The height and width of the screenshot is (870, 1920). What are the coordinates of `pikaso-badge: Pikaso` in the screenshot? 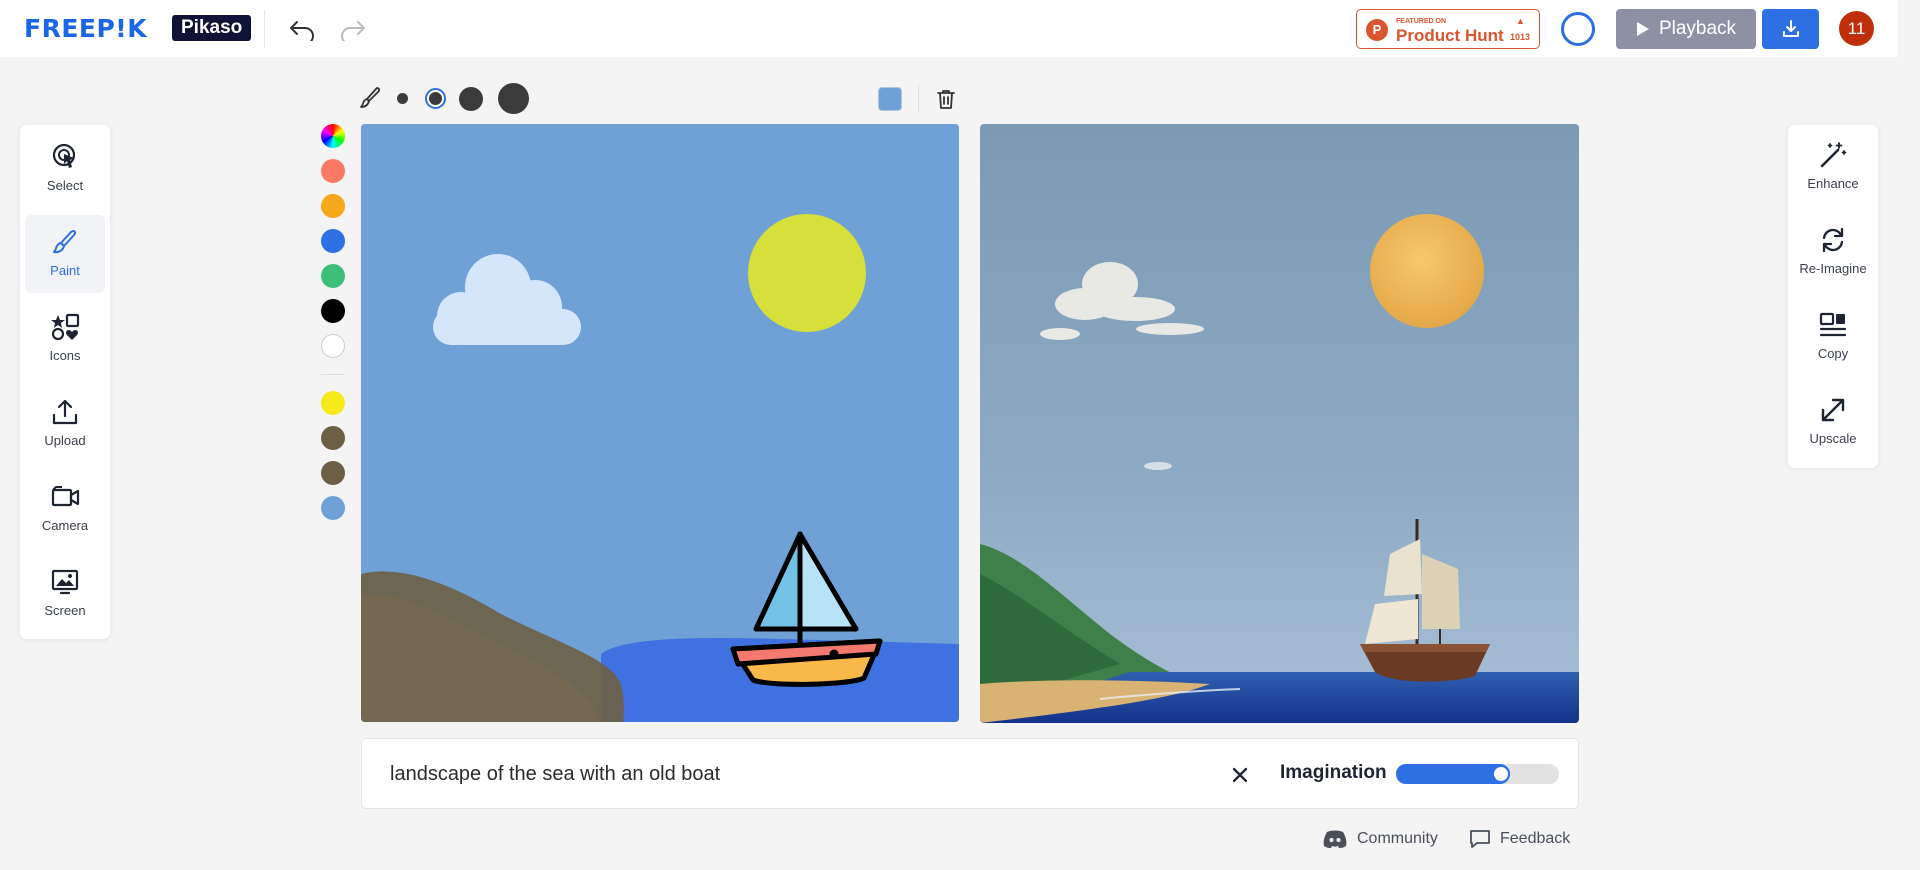 It's located at (212, 28).